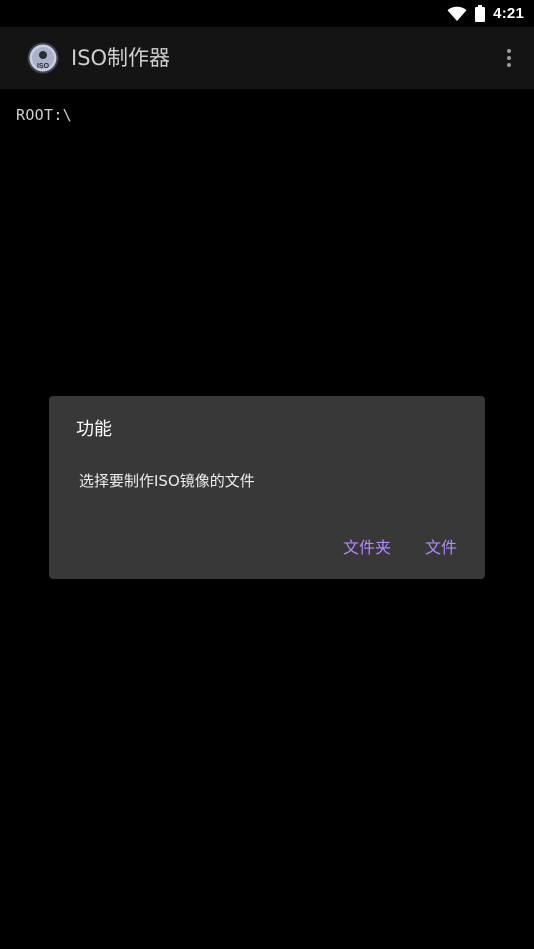  I want to click on current-path: ROOT:\, so click(44, 115).